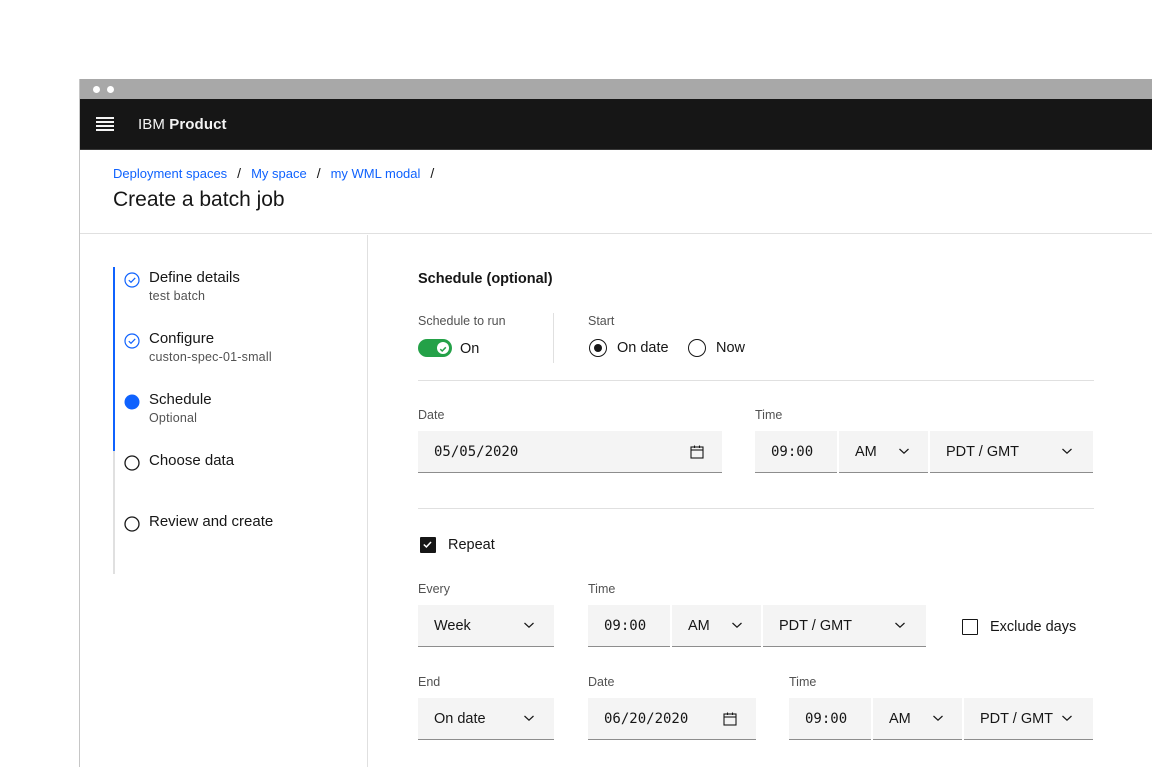 Image resolution: width=1152 pixels, height=767 pixels. I want to click on end-date-label: Date, so click(601, 682).